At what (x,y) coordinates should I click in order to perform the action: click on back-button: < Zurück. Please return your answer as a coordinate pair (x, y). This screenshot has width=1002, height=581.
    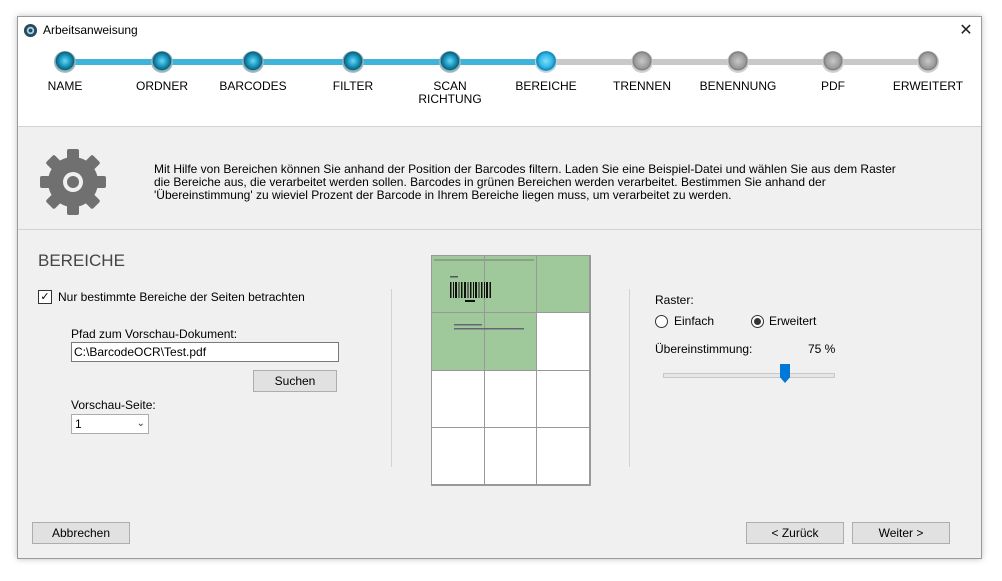
    Looking at the image, I should click on (795, 533).